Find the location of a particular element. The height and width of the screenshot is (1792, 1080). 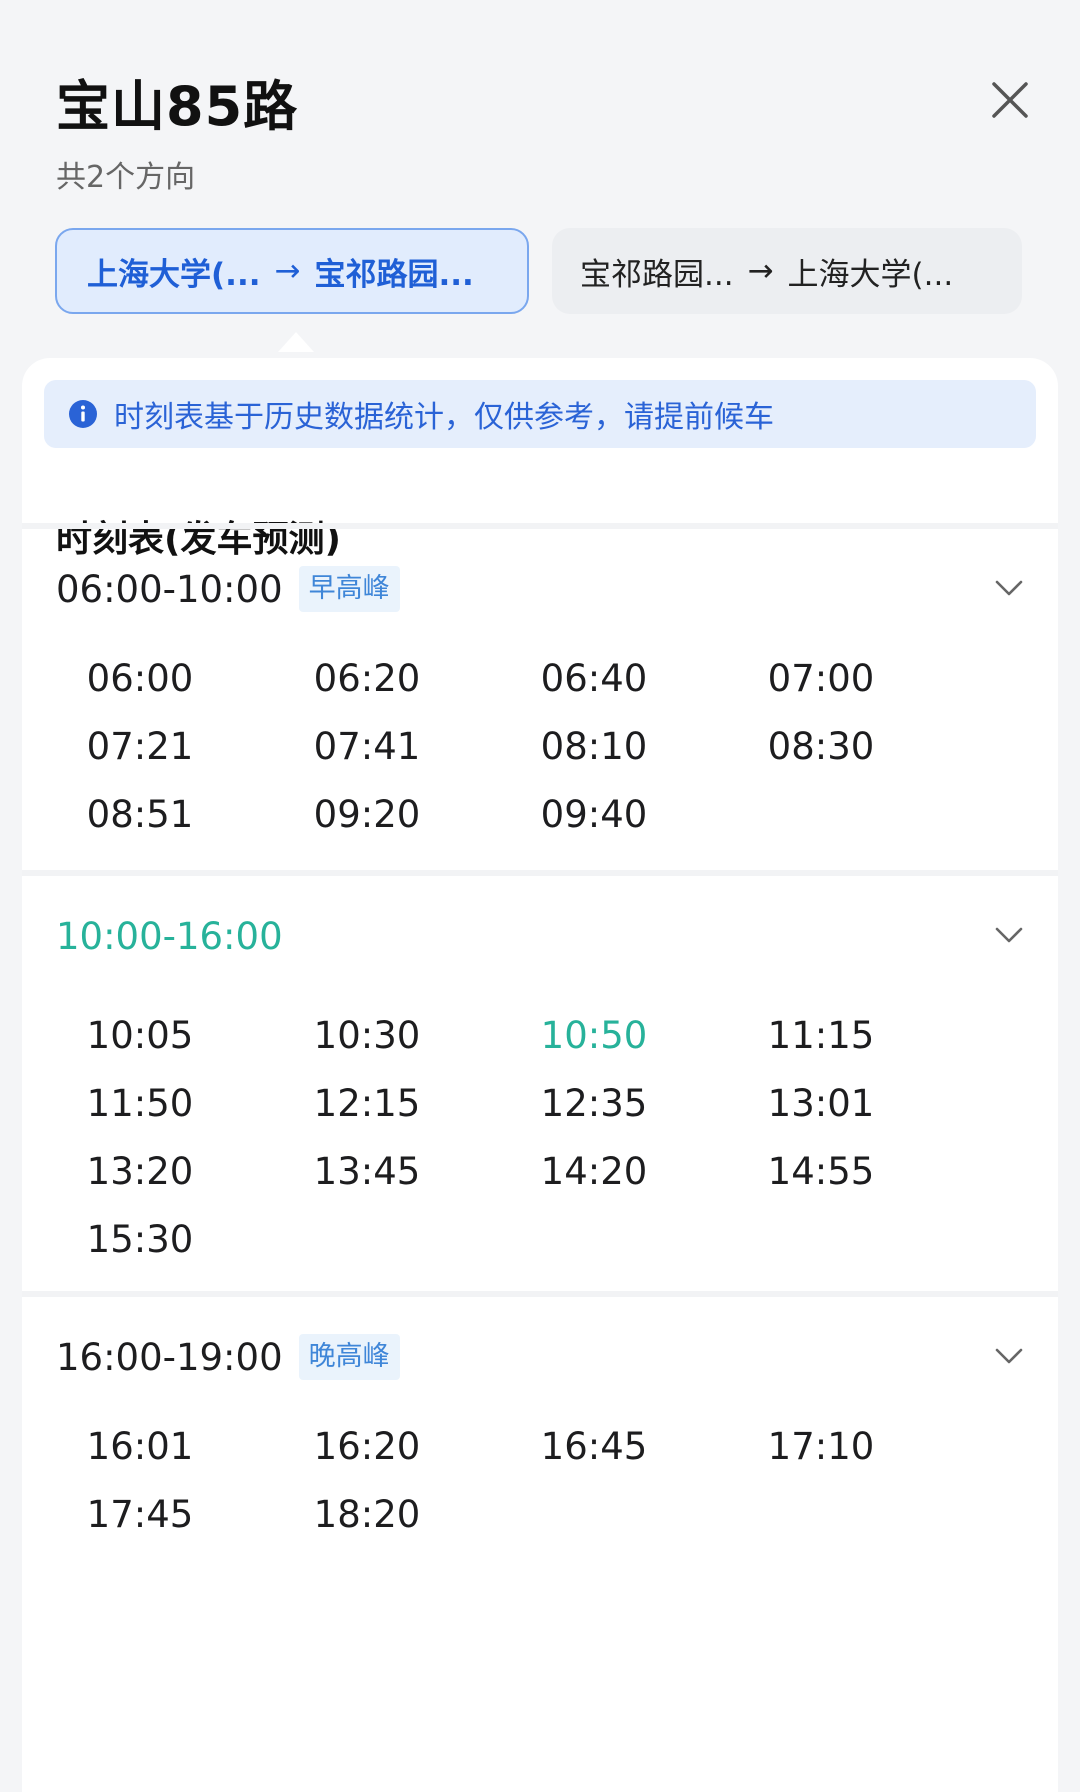

departure-time: 18:20 is located at coordinates (367, 1514).